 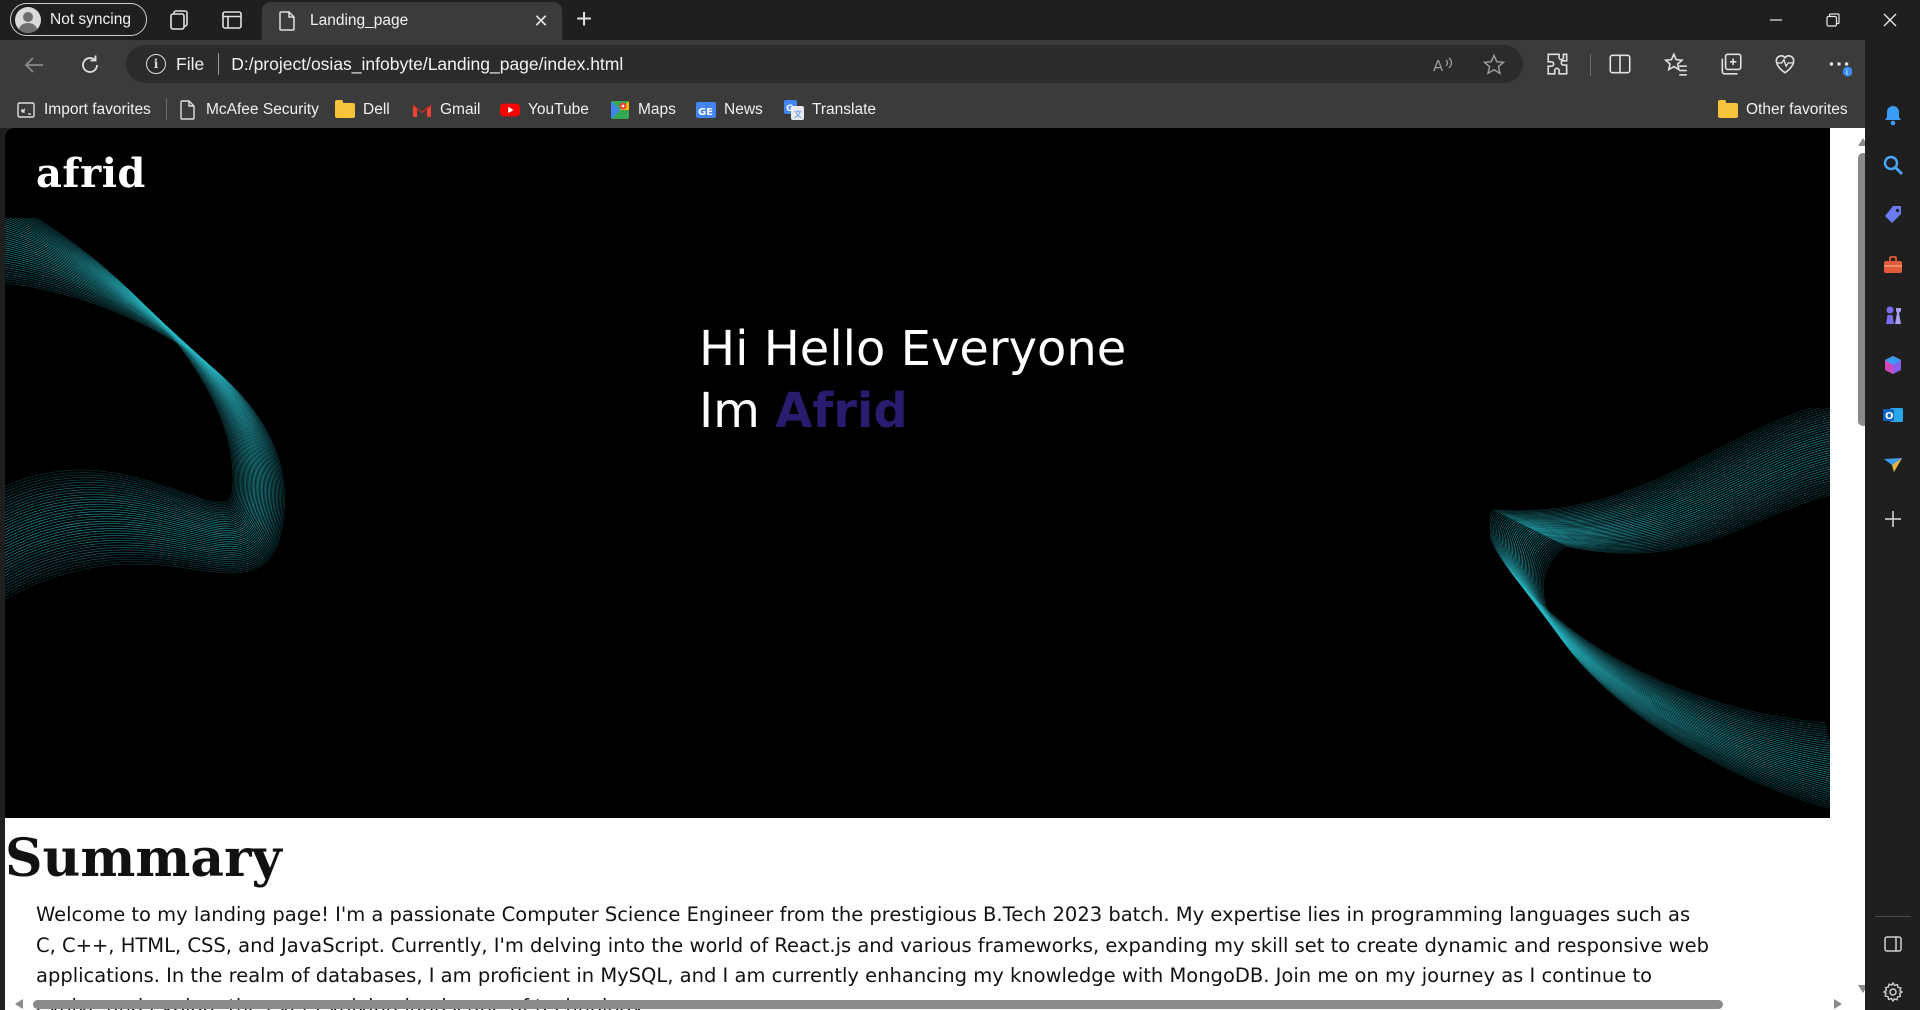 I want to click on gmail-icon, so click(x=422, y=110).